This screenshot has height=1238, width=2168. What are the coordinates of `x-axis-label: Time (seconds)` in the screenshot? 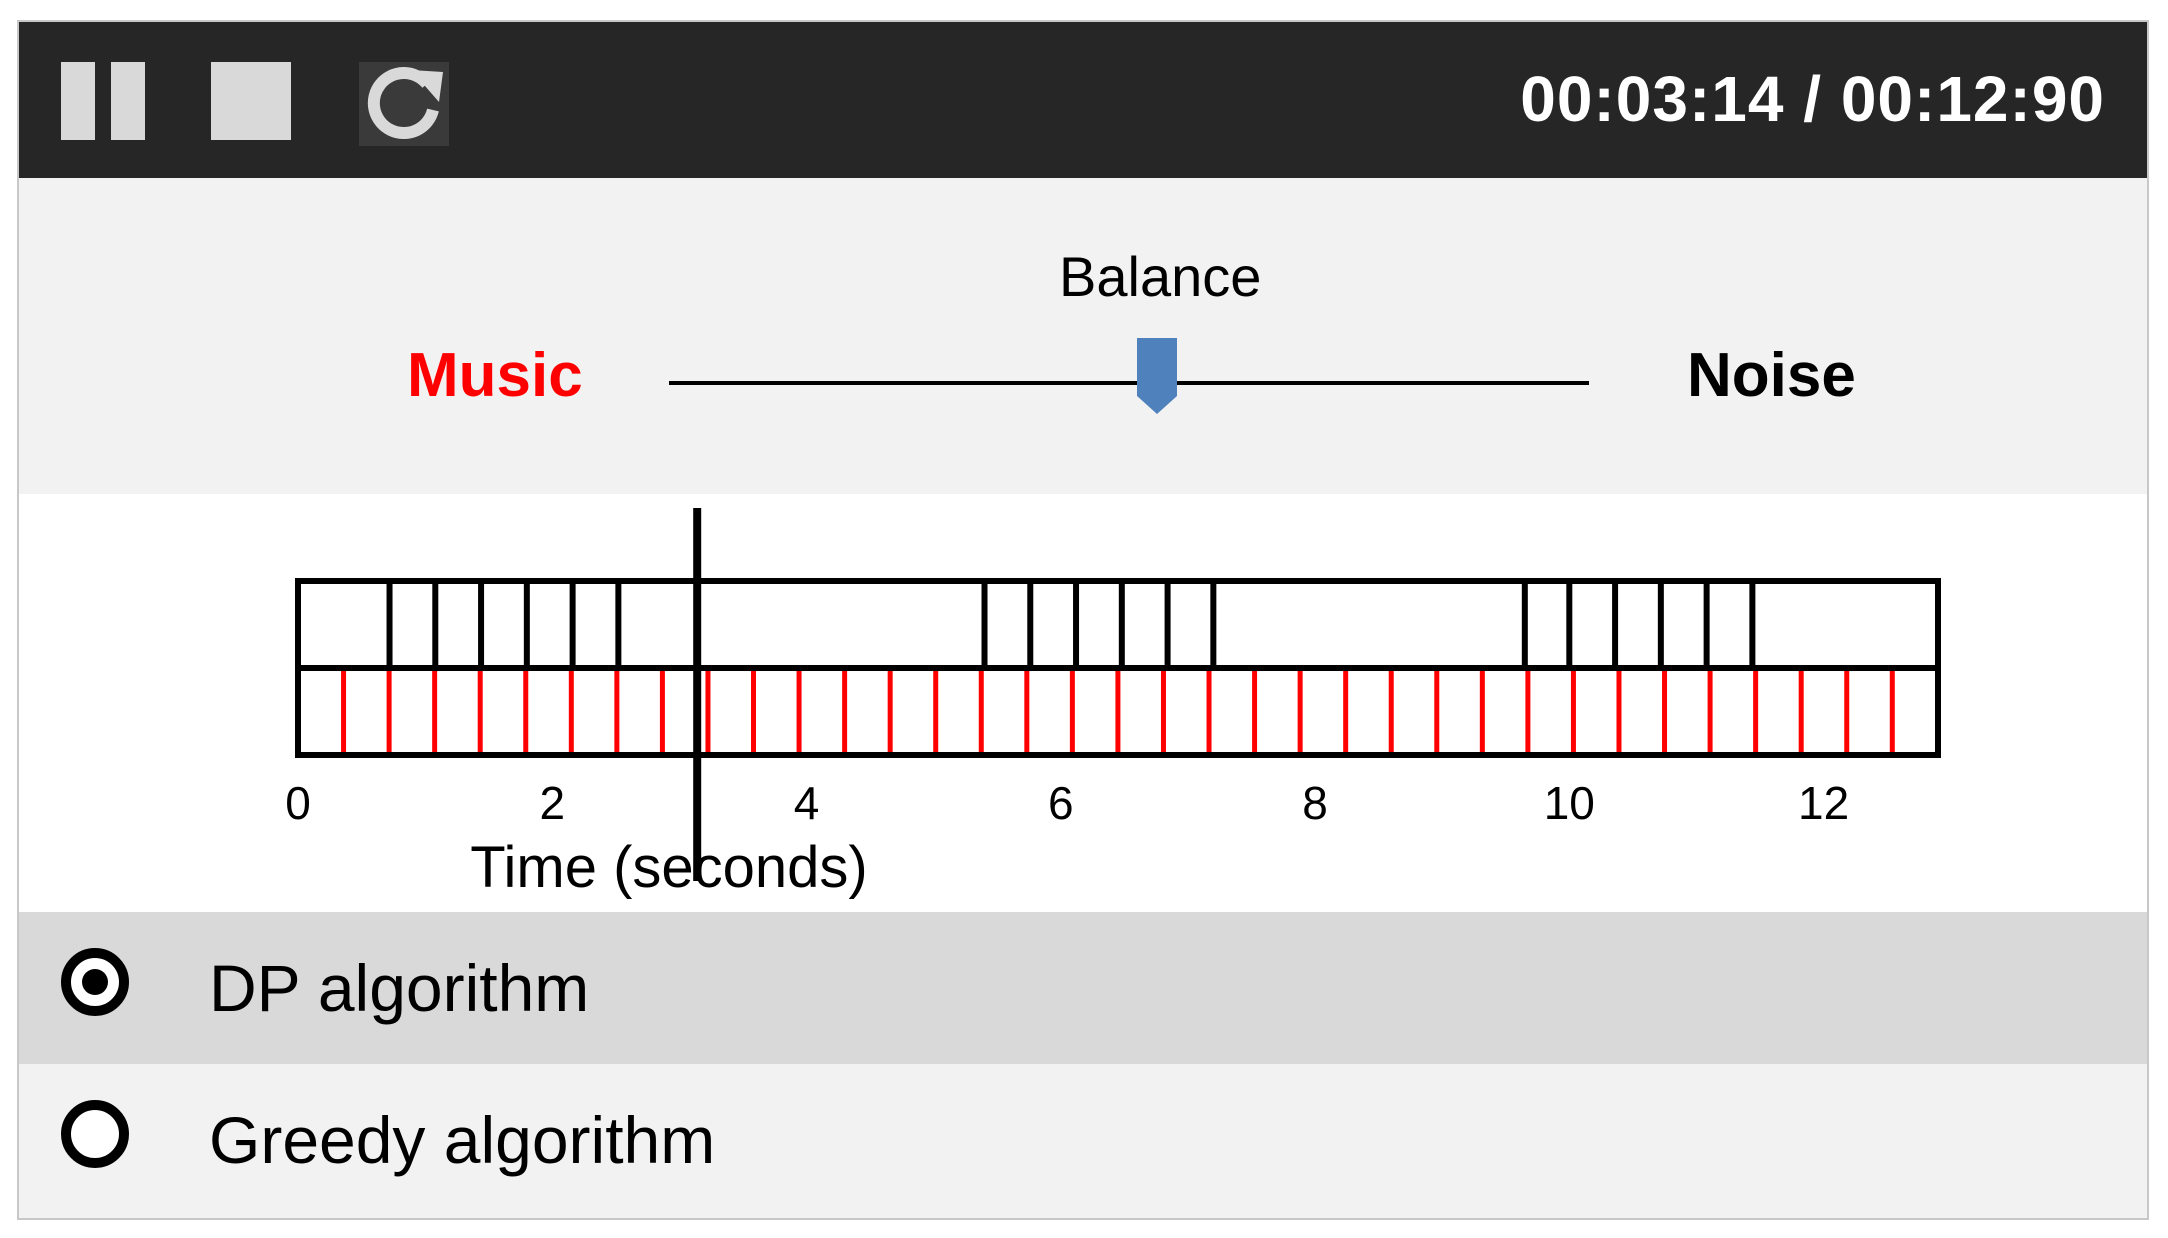 It's located at (669, 867).